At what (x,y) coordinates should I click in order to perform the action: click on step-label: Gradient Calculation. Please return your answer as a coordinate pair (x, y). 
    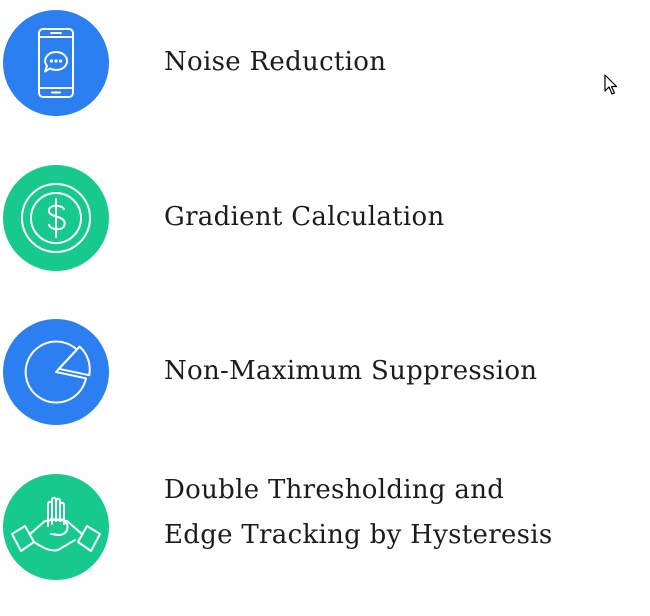
    Looking at the image, I should click on (304, 217).